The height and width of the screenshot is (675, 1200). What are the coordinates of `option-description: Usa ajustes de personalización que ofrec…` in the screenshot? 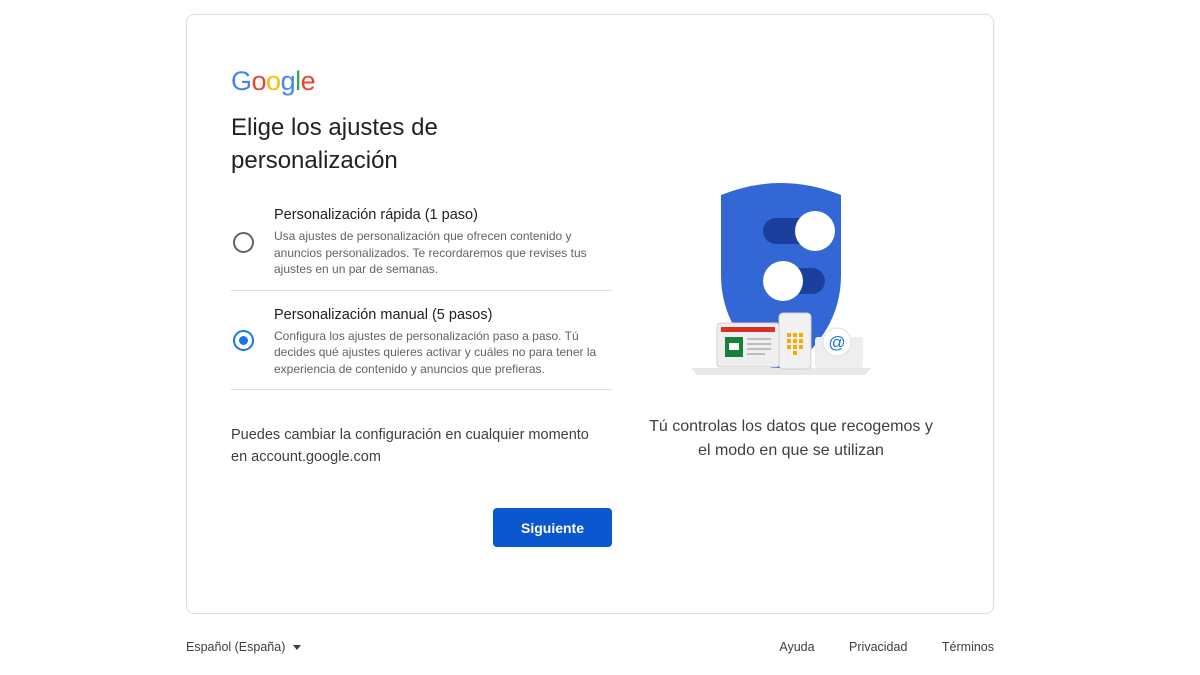 It's located at (430, 252).